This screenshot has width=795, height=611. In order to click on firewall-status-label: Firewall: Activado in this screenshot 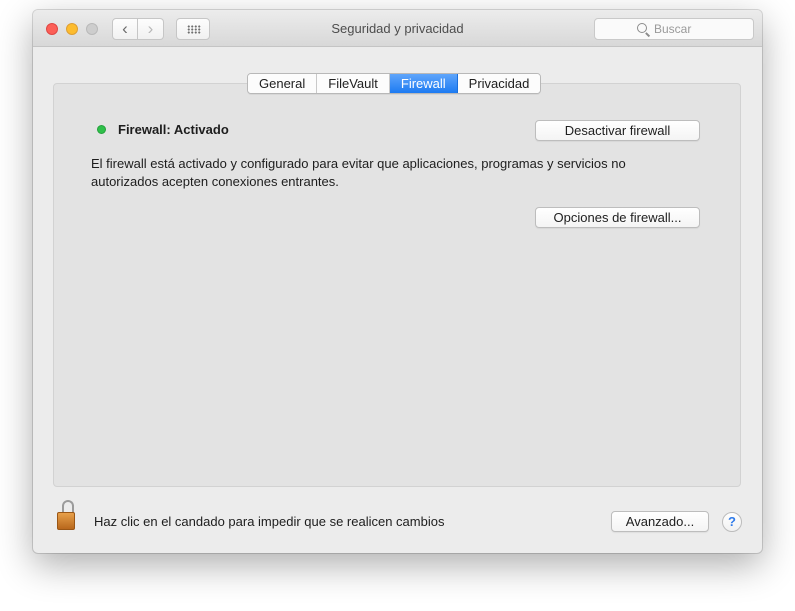, I will do `click(173, 129)`.